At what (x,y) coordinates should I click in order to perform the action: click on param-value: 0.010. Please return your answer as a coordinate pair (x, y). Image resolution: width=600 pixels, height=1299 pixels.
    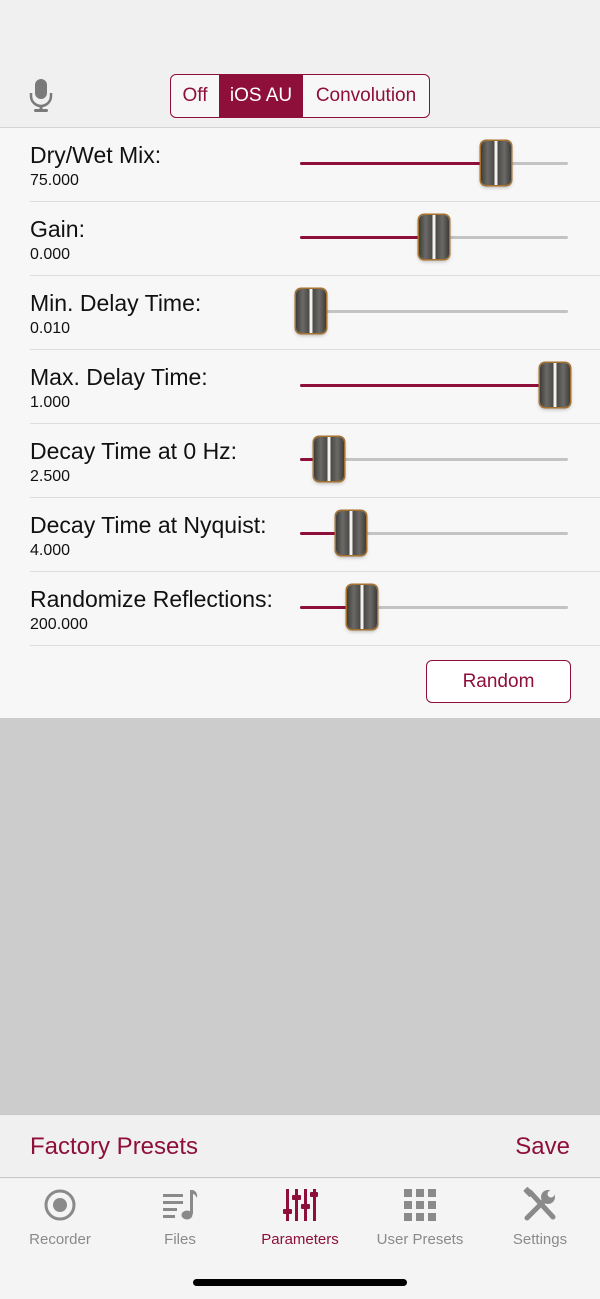
    Looking at the image, I should click on (50, 328).